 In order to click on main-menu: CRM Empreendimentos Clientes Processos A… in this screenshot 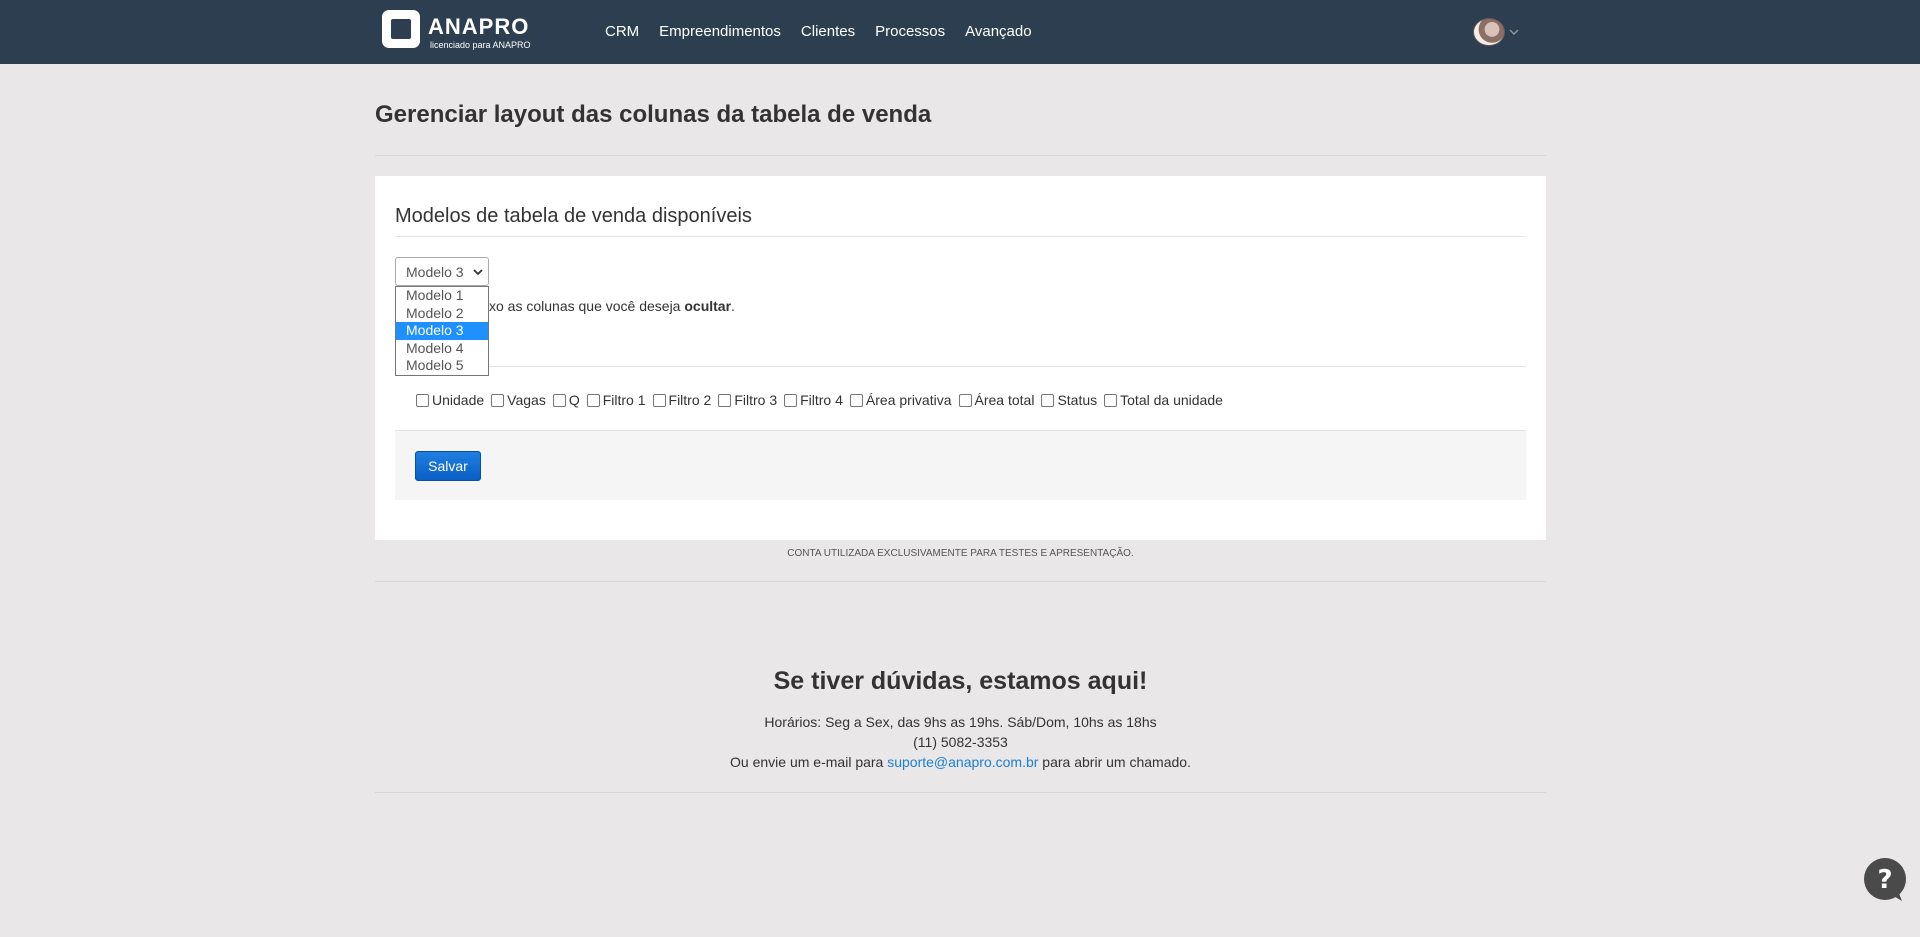, I will do `click(823, 32)`.